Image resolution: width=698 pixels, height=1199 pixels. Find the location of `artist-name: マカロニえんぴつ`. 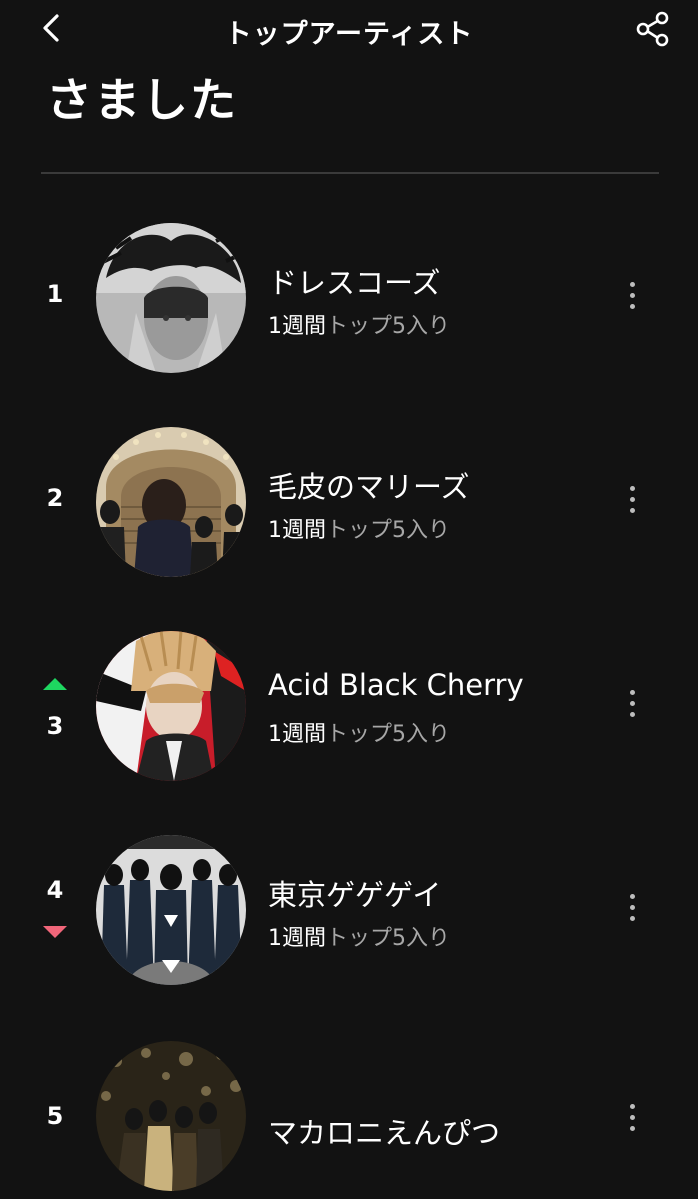

artist-name: マカロニえんぴつ is located at coordinates (384, 1131).